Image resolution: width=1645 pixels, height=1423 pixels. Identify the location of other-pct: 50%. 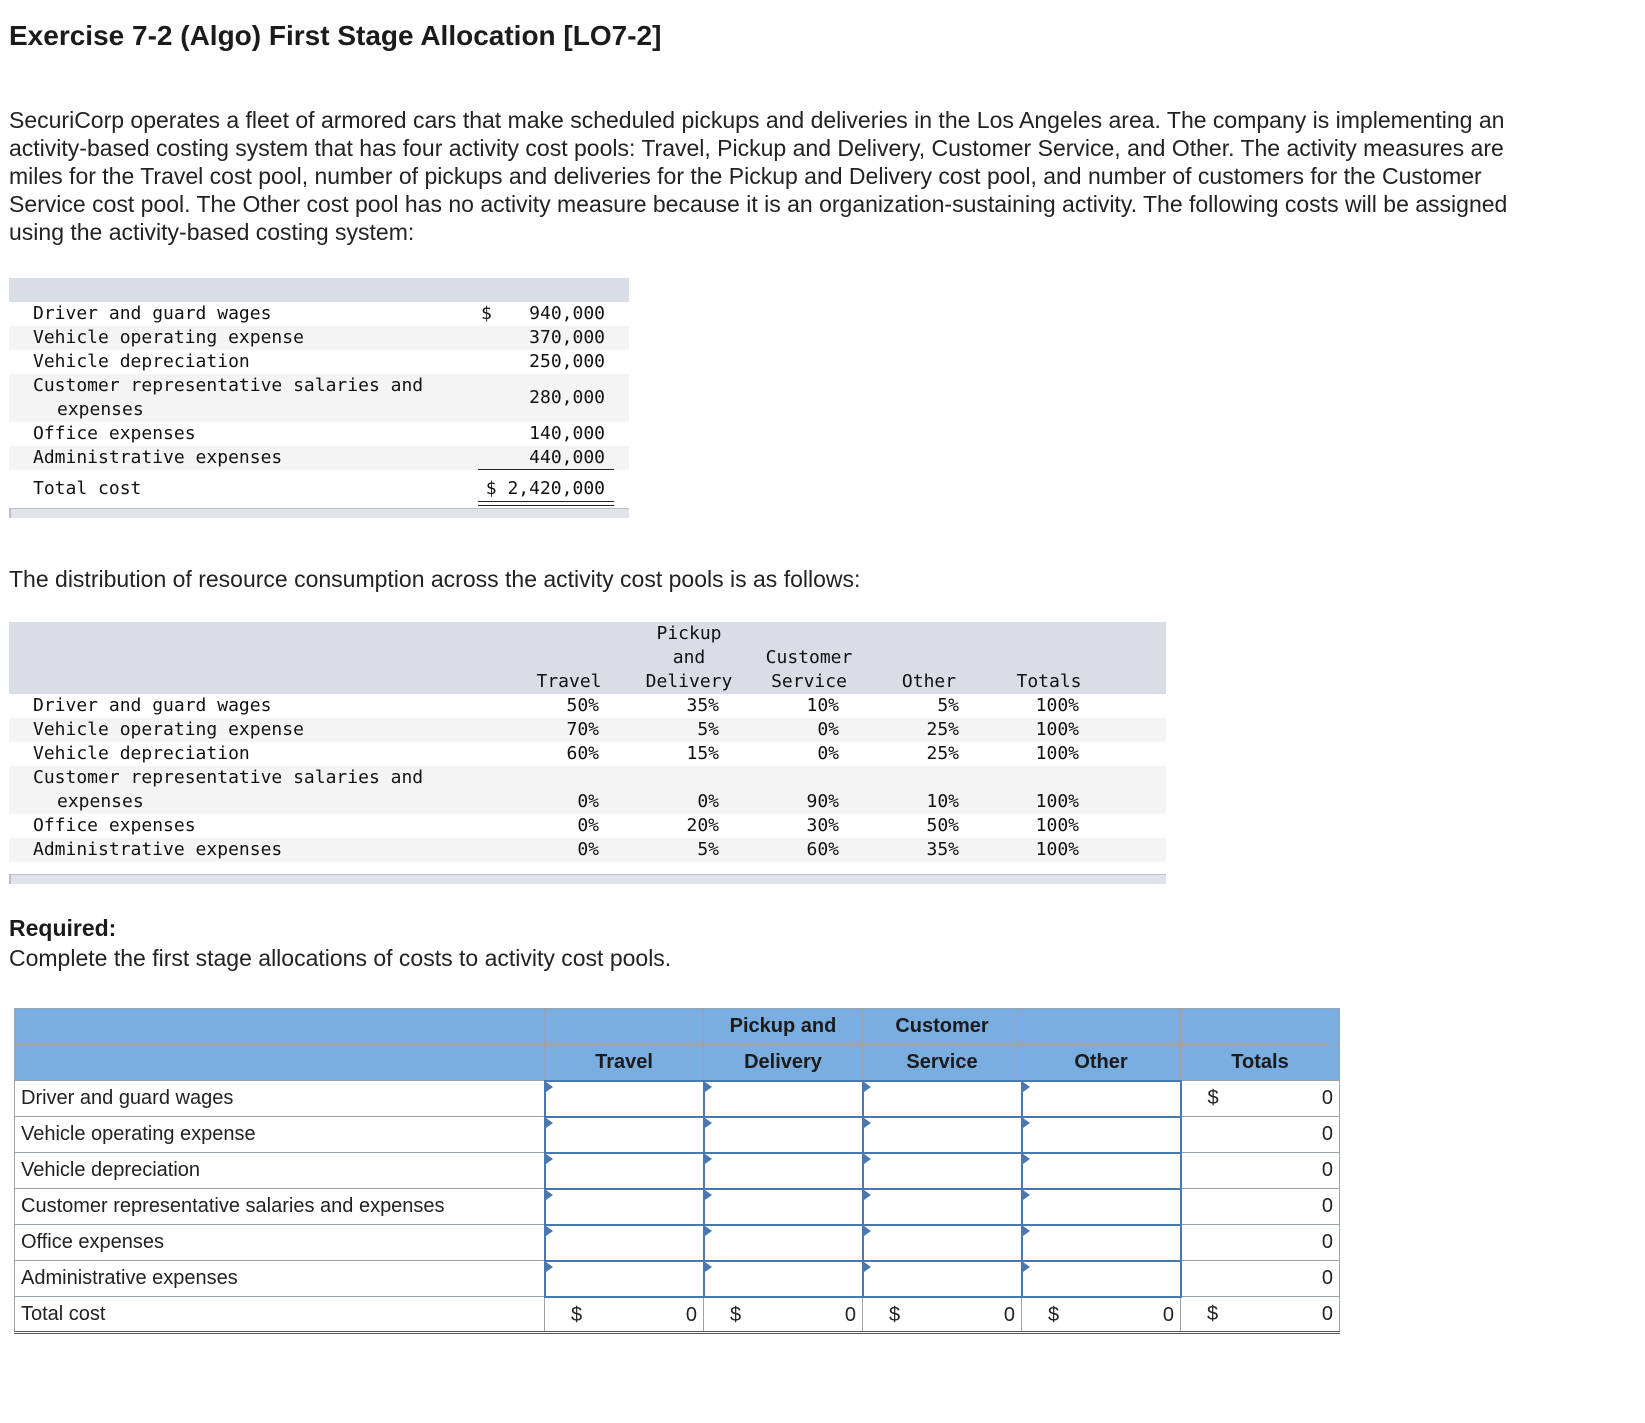
(942, 825).